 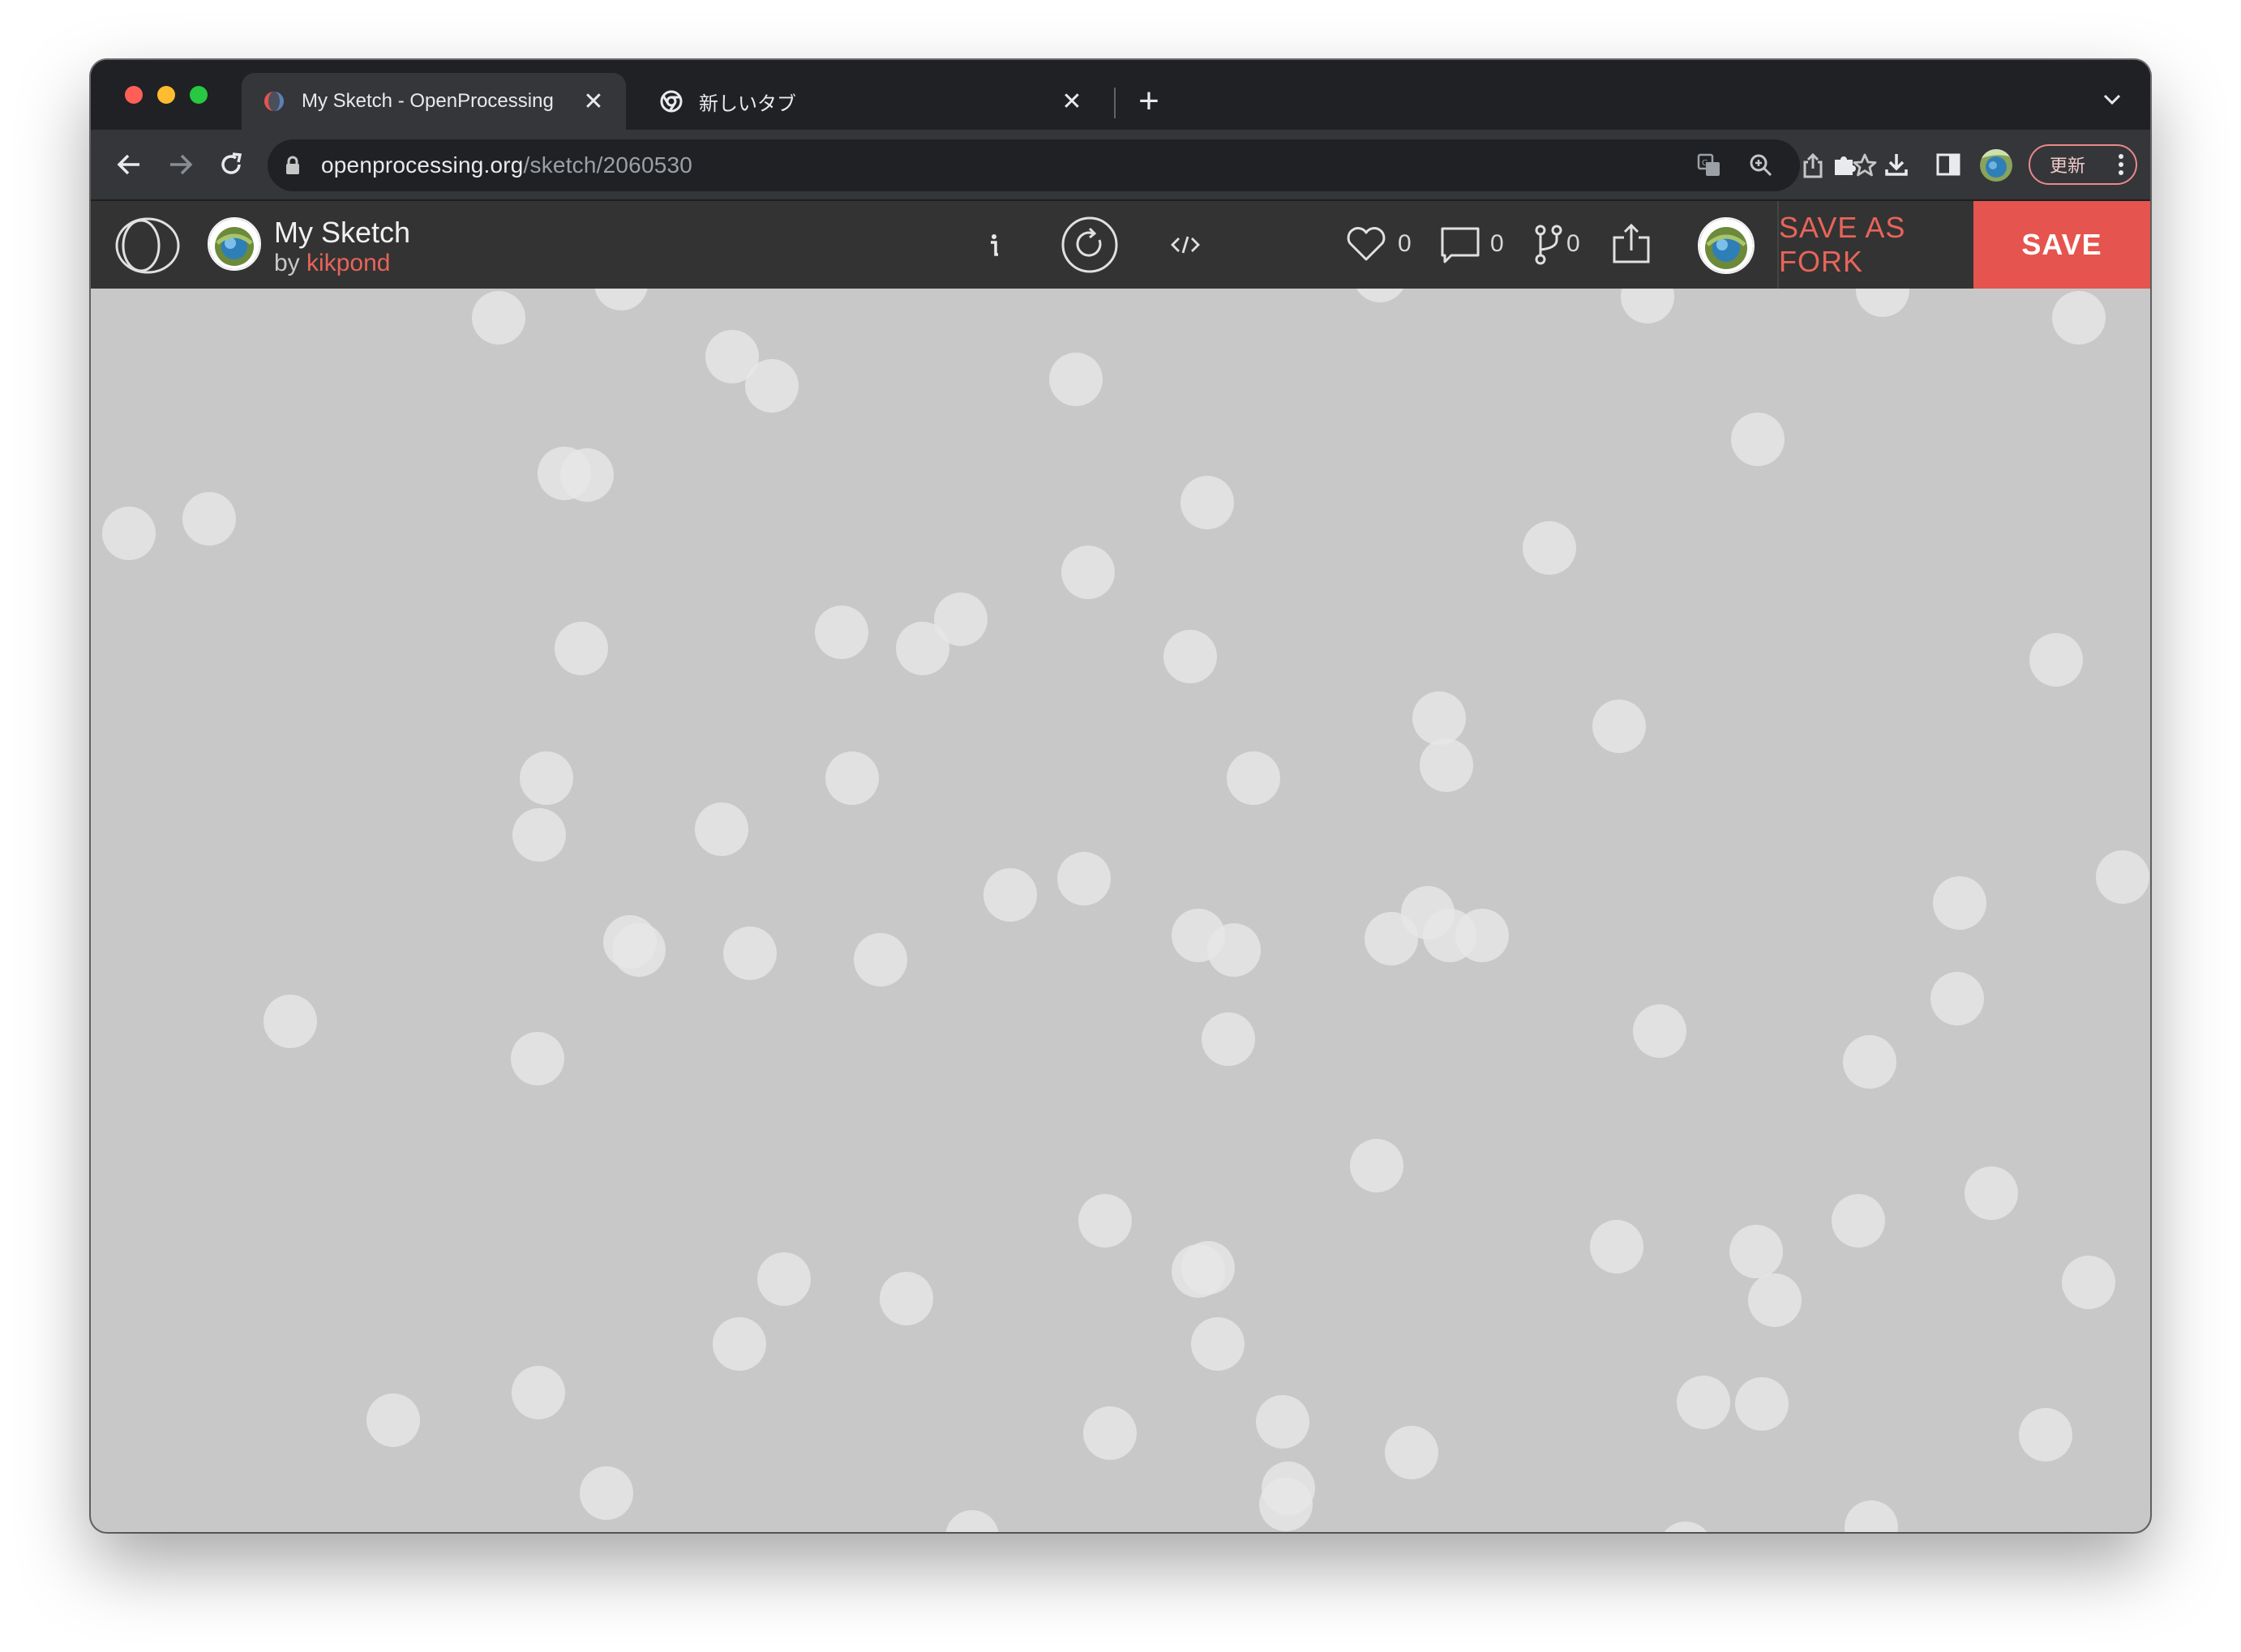 What do you see at coordinates (1405, 243) in the screenshot?
I see `like-count: 0` at bounding box center [1405, 243].